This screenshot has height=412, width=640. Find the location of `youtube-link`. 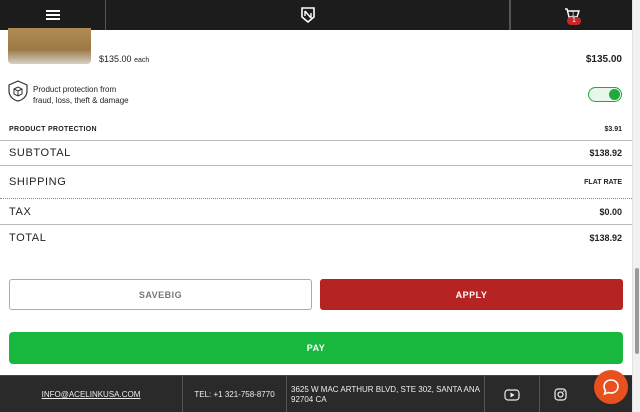

youtube-link is located at coordinates (512, 394).